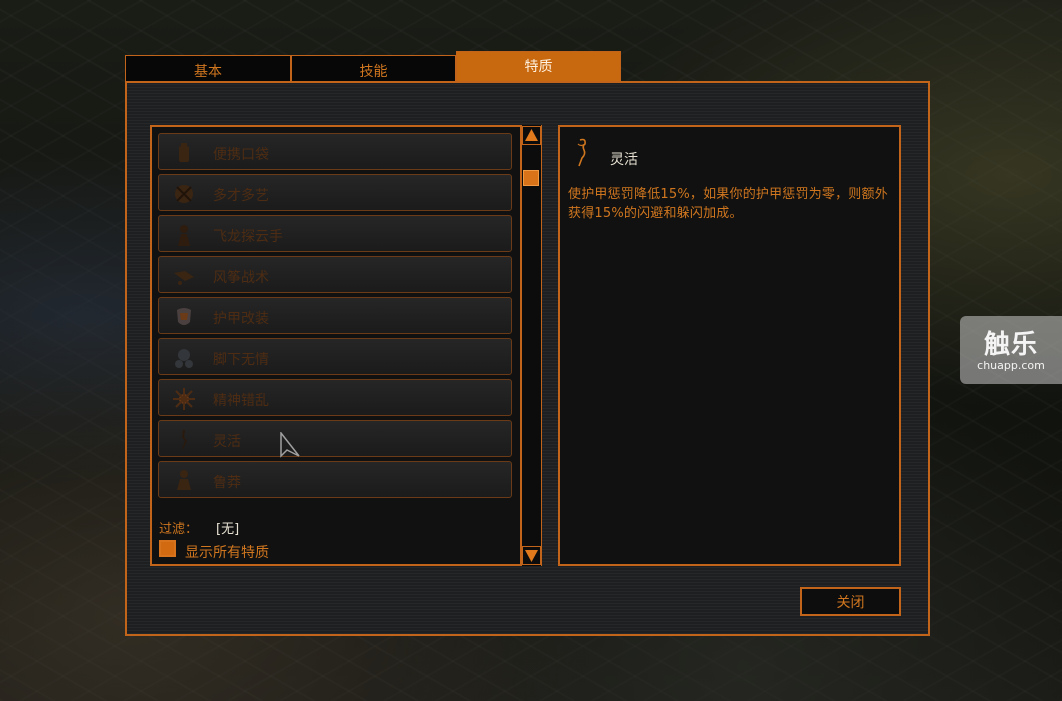 The height and width of the screenshot is (701, 1062). I want to click on trait-label: 飞龙探云手, so click(248, 237).